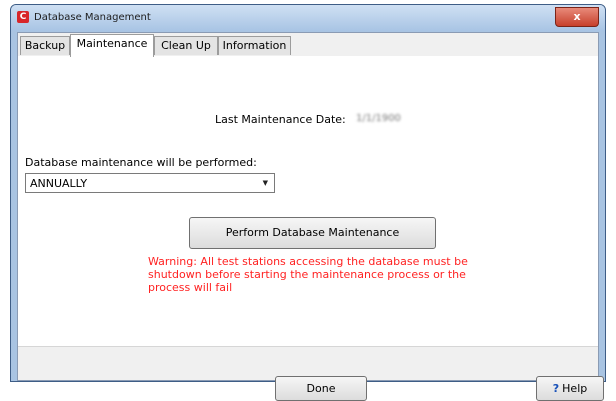 The width and height of the screenshot is (616, 401). What do you see at coordinates (150, 183) in the screenshot?
I see `schedule-select: ANNUALLY ▼` at bounding box center [150, 183].